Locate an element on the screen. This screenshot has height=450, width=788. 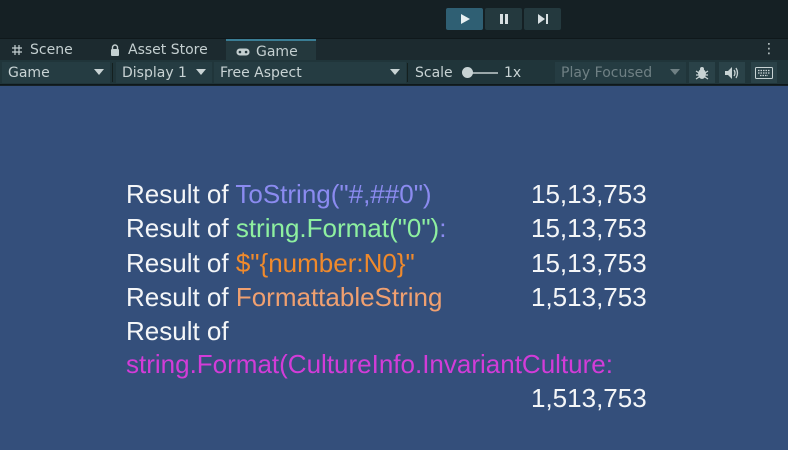
display-dropdown: Display 1 is located at coordinates (164, 72).